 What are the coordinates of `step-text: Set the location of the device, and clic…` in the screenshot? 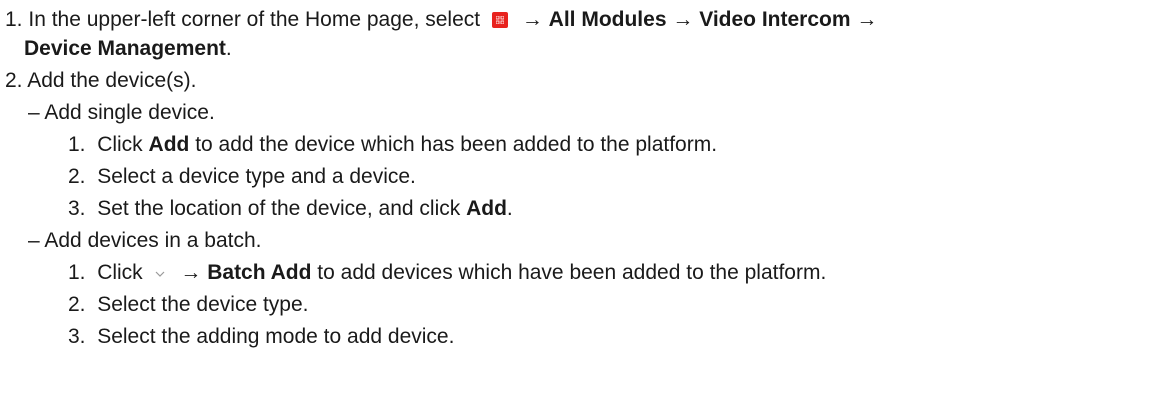 It's located at (279, 208).